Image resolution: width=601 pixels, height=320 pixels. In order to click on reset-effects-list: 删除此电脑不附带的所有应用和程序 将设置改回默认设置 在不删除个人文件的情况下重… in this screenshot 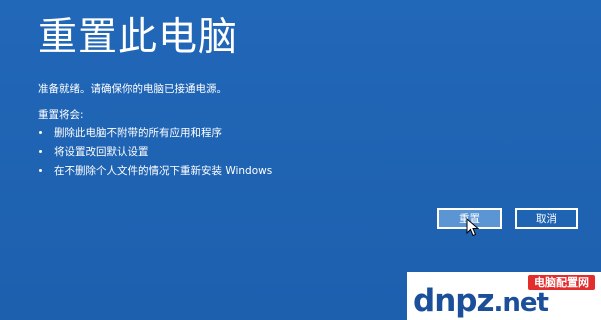, I will do `click(155, 151)`.